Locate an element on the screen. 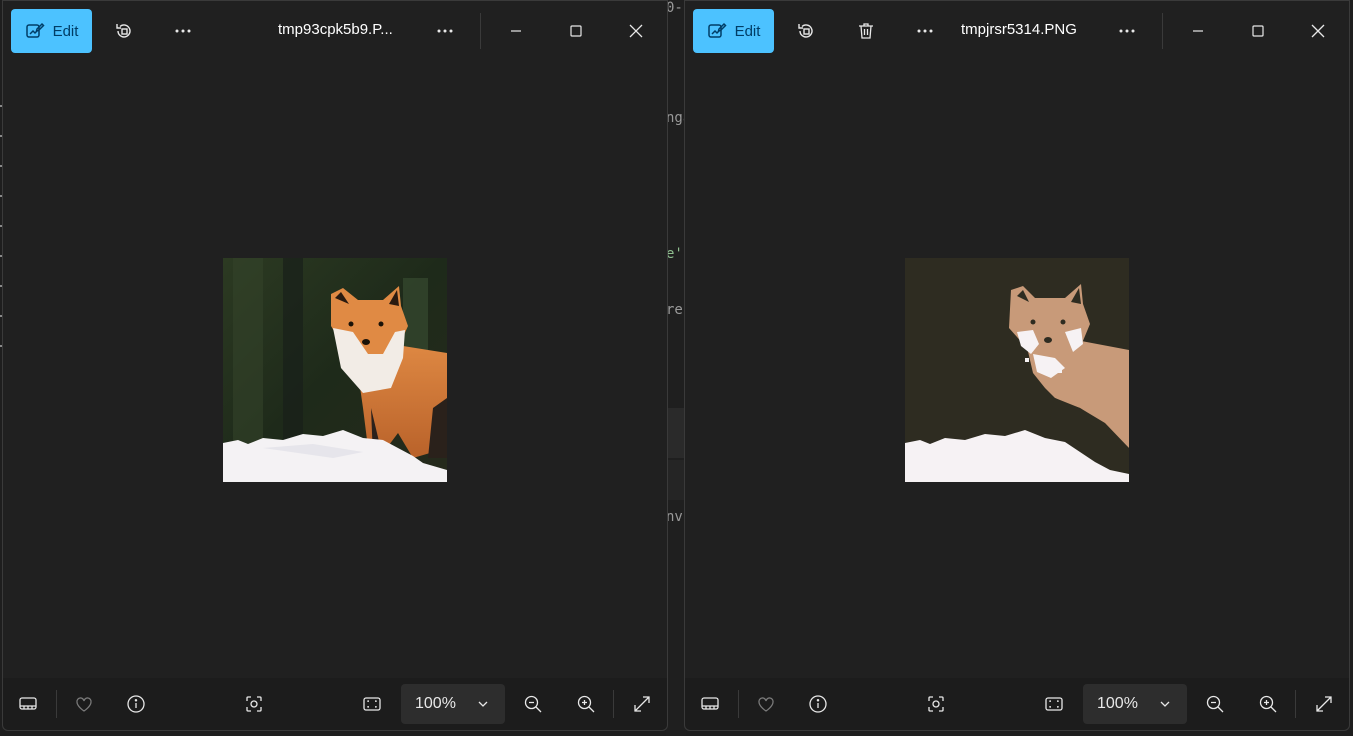 This screenshot has width=1353, height=736. background-text: res is located at coordinates (676, 310).